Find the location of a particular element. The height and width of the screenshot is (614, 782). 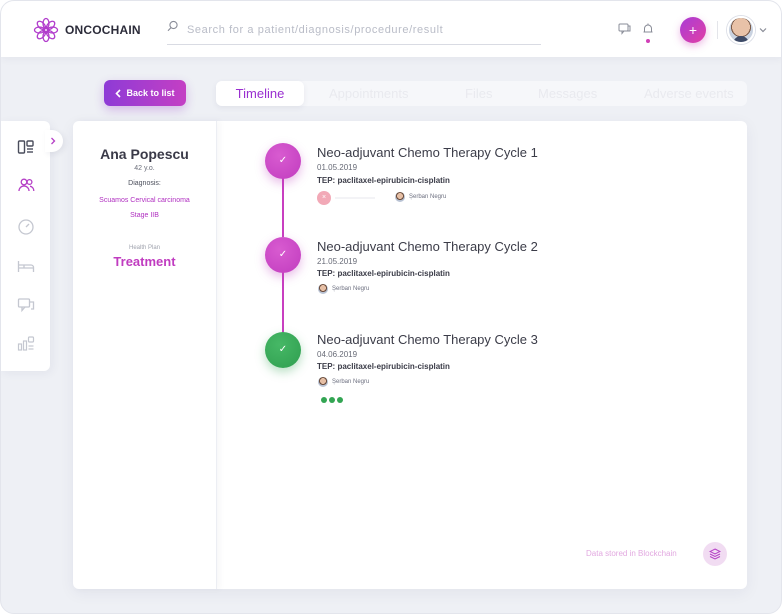

event-date: 01.05.2019 is located at coordinates (337, 167).